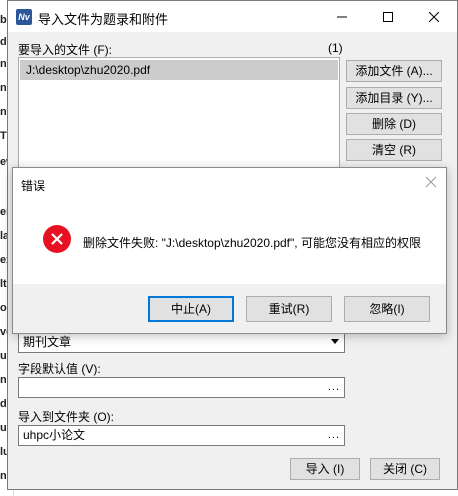  What do you see at coordinates (57, 239) in the screenshot?
I see `error-icon` at bounding box center [57, 239].